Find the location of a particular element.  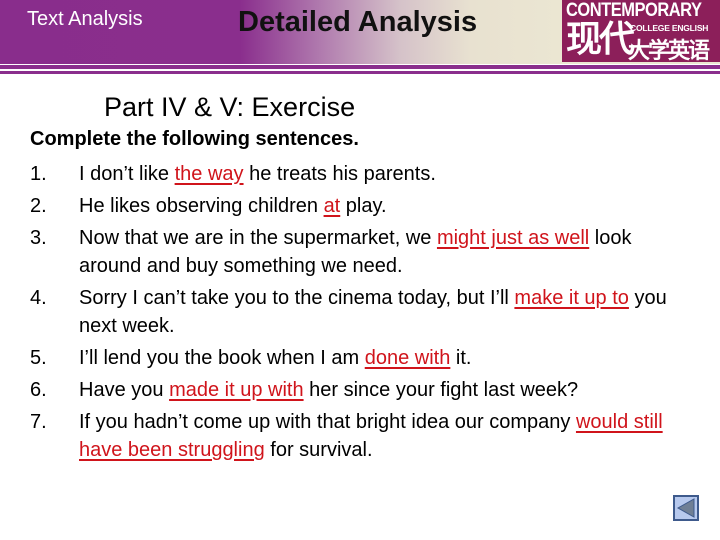

sentence-text: he treats his parents. is located at coordinates (339, 174).